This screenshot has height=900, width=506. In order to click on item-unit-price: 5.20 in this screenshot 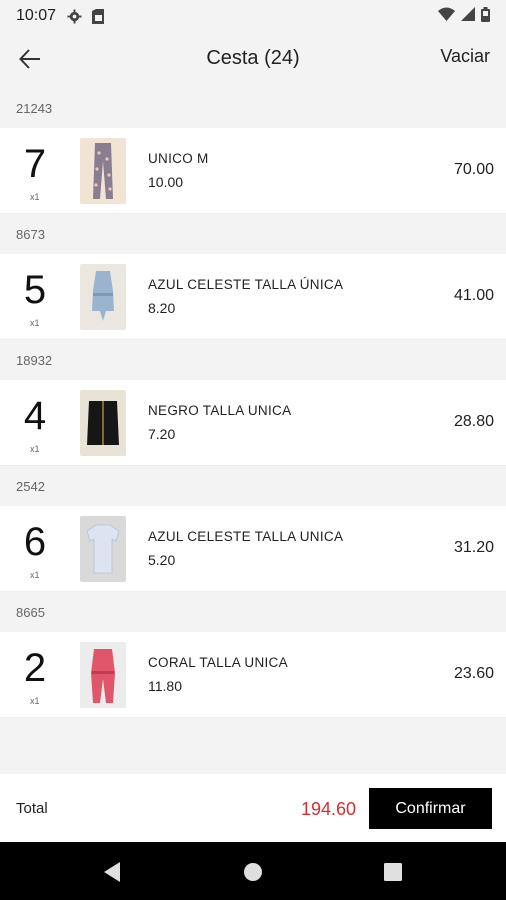, I will do `click(162, 560)`.